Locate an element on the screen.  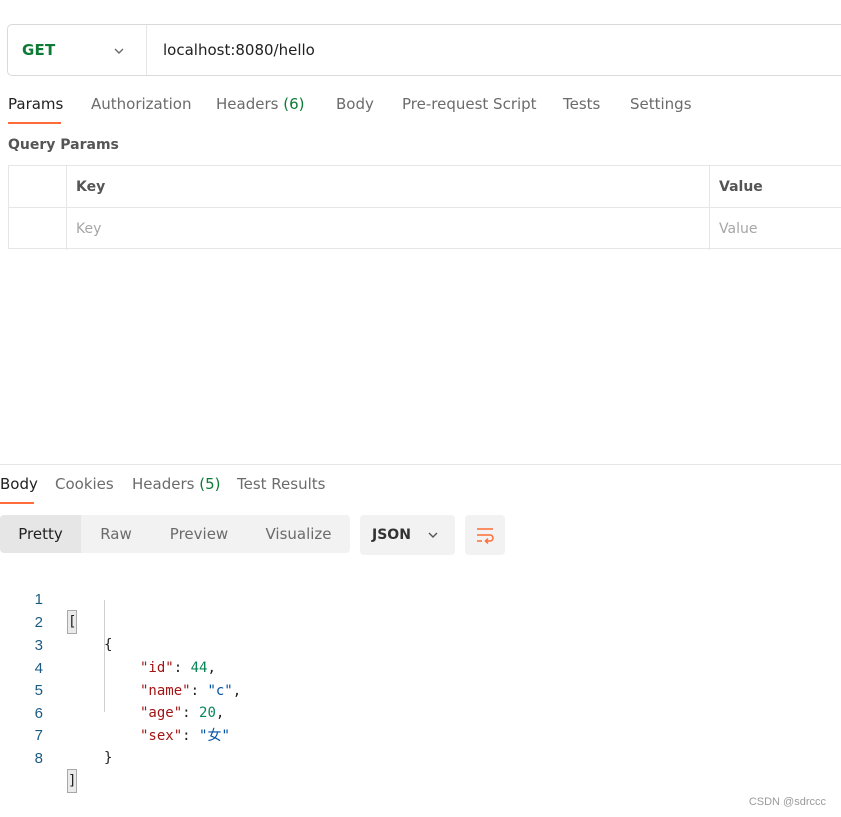
active-response-tab-indicator is located at coordinates (17, 503).